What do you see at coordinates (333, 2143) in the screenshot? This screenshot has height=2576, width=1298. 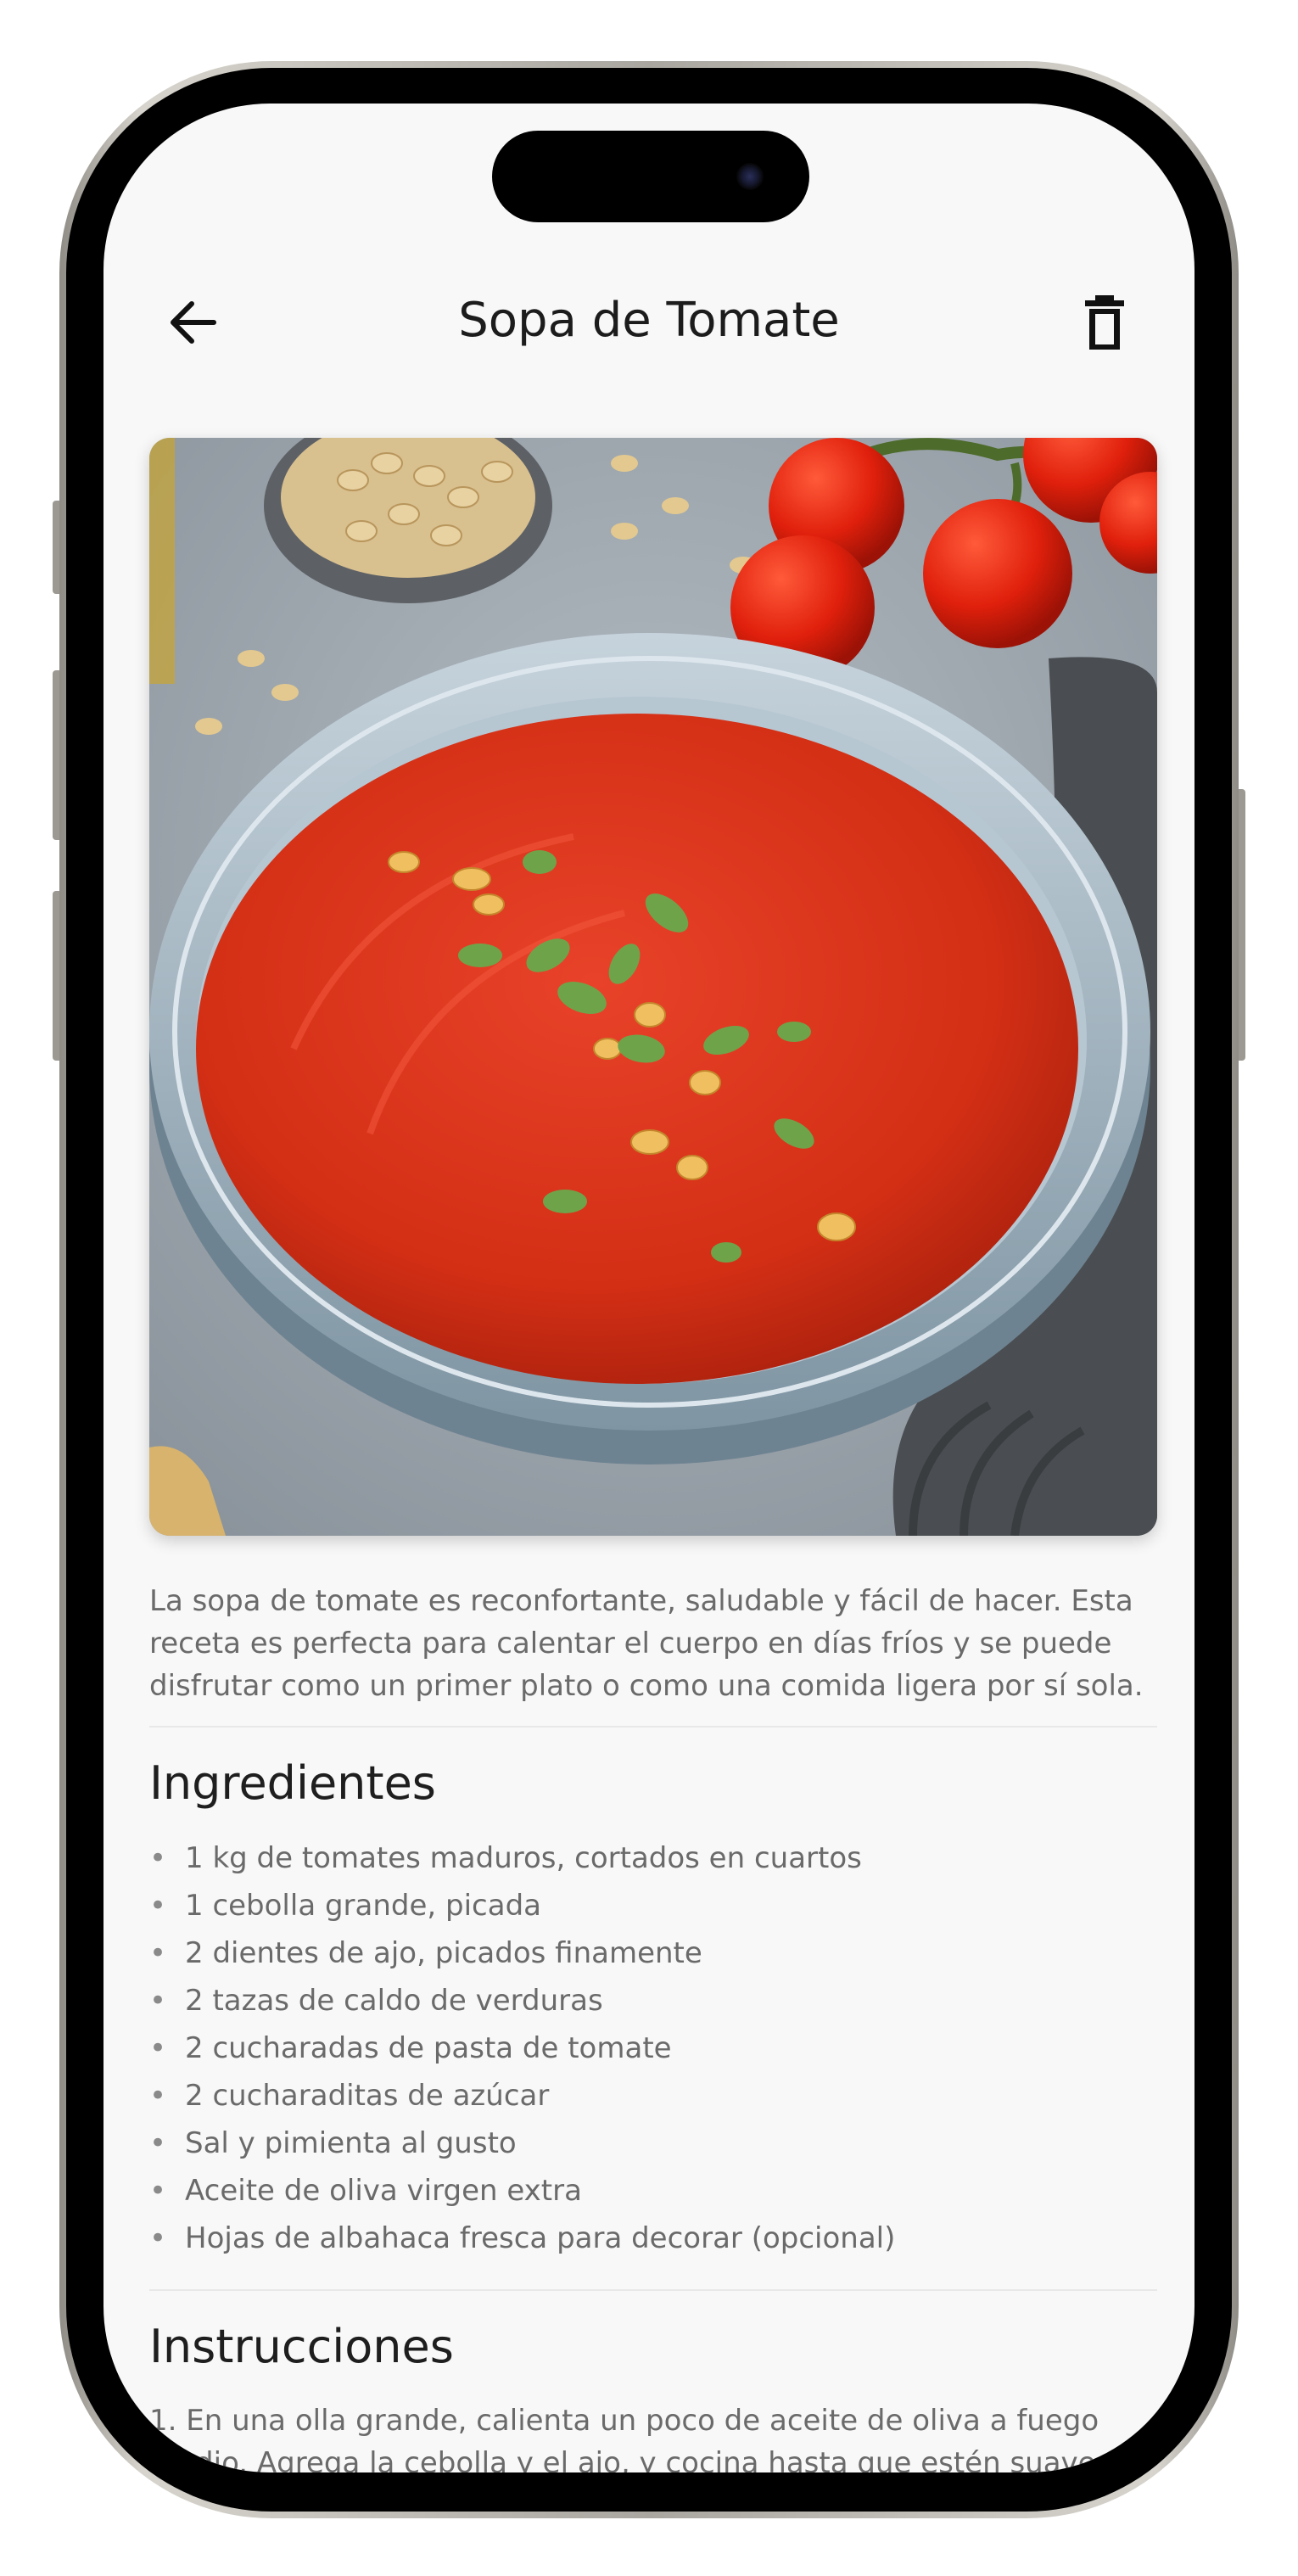 I see `ingredient-item: • Sal y pimienta al gusto` at bounding box center [333, 2143].